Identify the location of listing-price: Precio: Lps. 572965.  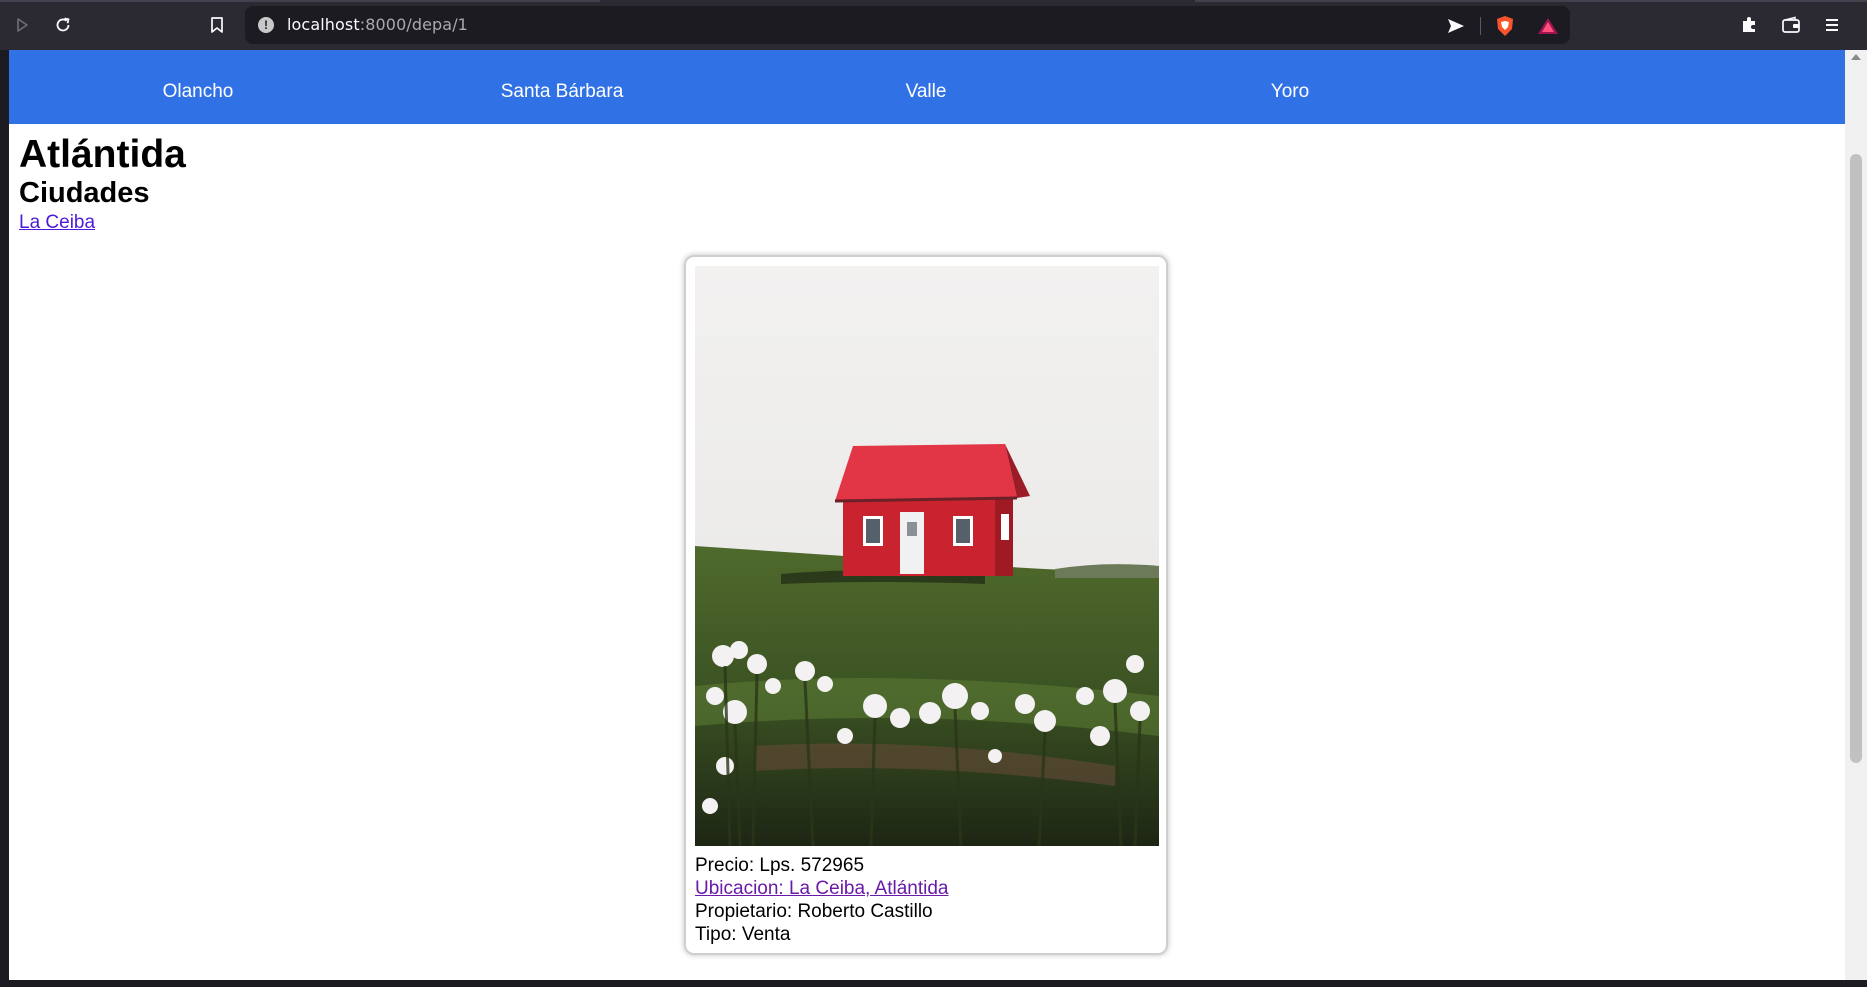
(780, 865).